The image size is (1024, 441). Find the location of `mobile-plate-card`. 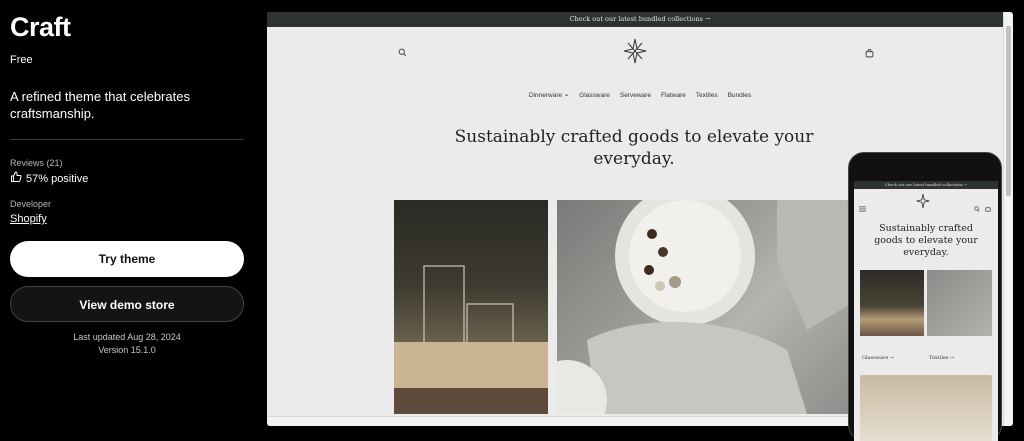

mobile-plate-card is located at coordinates (926, 408).